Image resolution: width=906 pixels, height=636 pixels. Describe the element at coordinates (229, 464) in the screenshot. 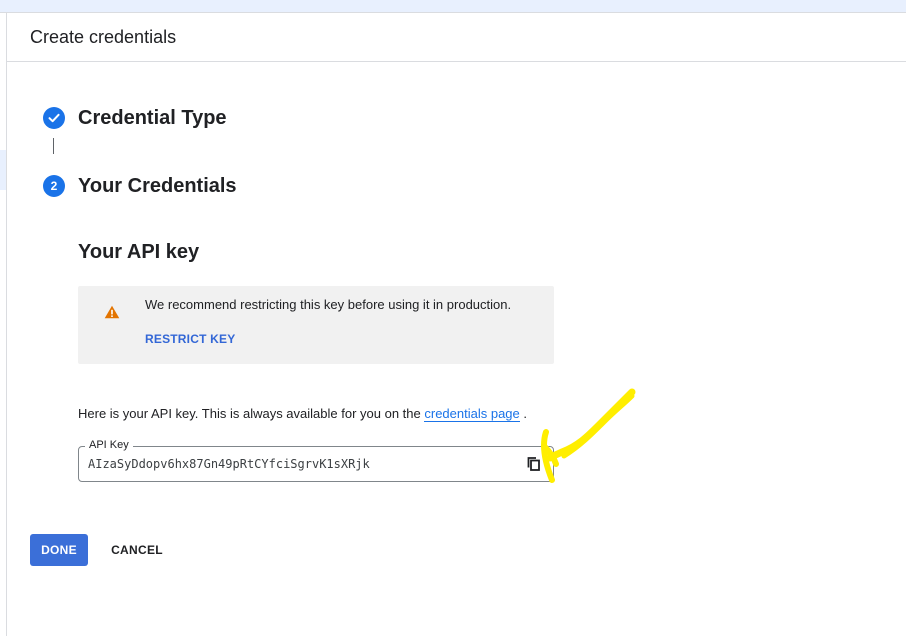

I see `api-key-value: AIzaSyDdopv6hx87Gn49pRtCYfciSgrvK1sXRjk` at that location.